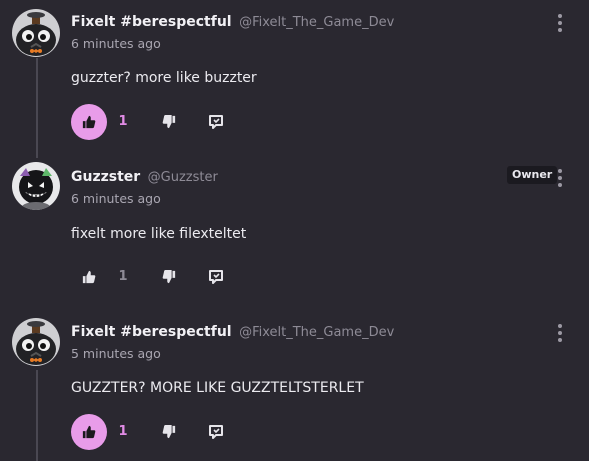 The image size is (589, 461). I want to click on like-count: 1, so click(123, 431).